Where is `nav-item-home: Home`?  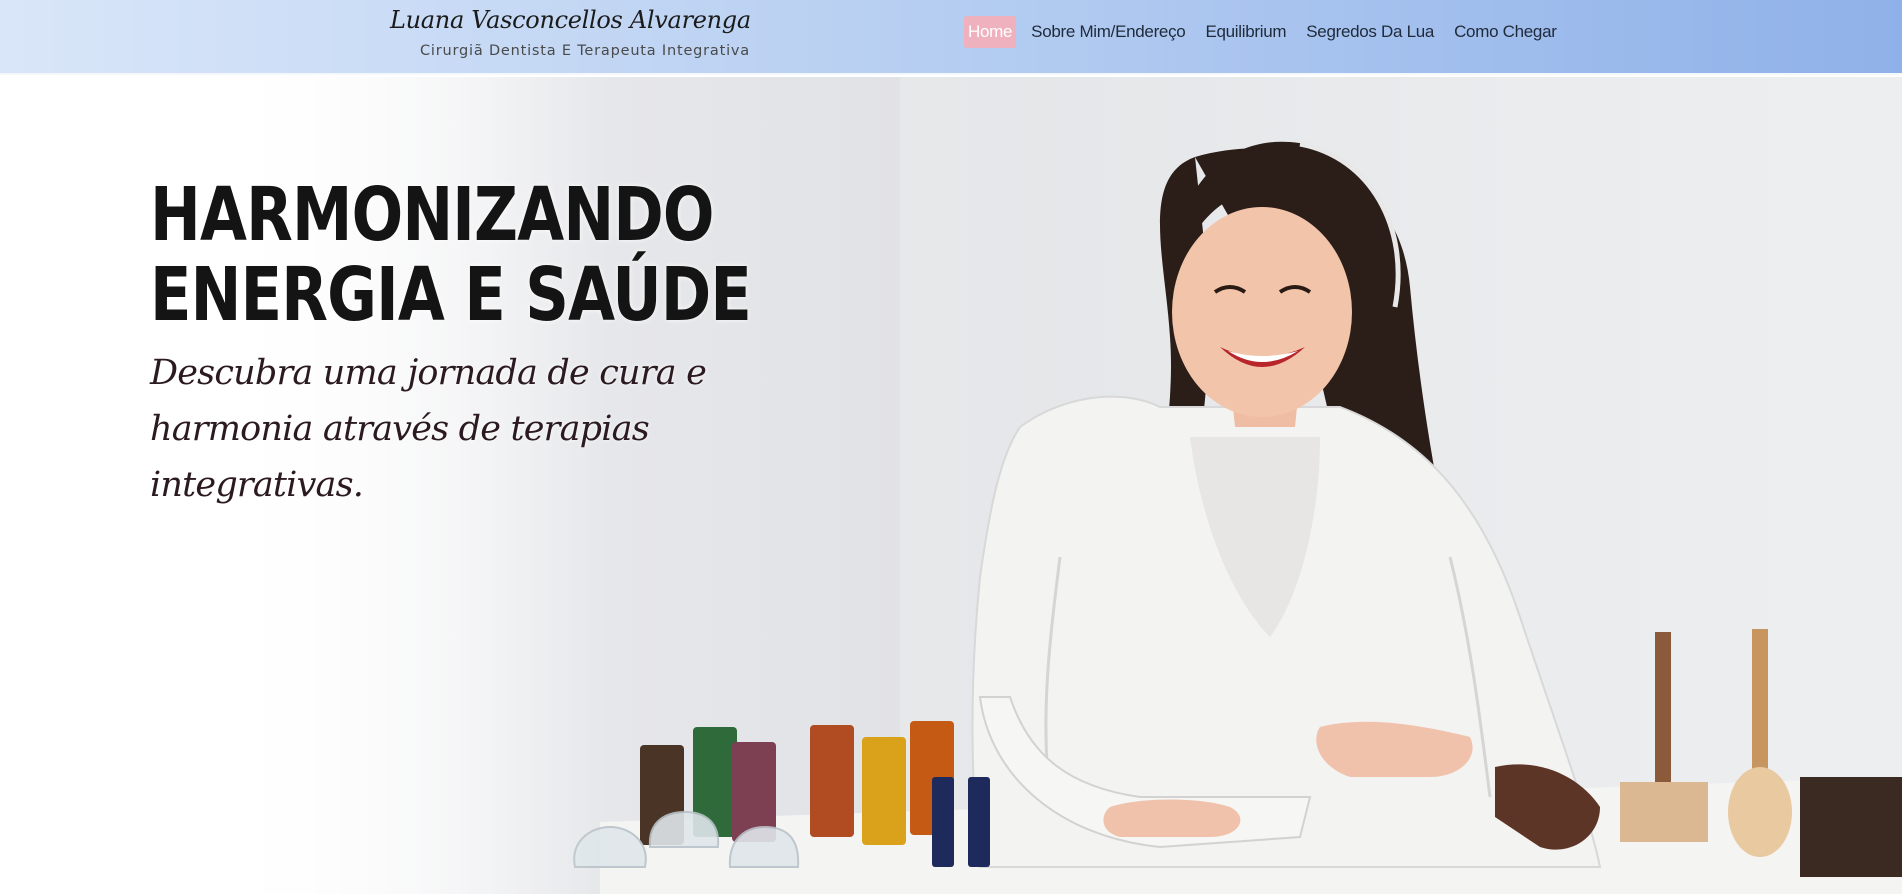
nav-item-home: Home is located at coordinates (990, 32).